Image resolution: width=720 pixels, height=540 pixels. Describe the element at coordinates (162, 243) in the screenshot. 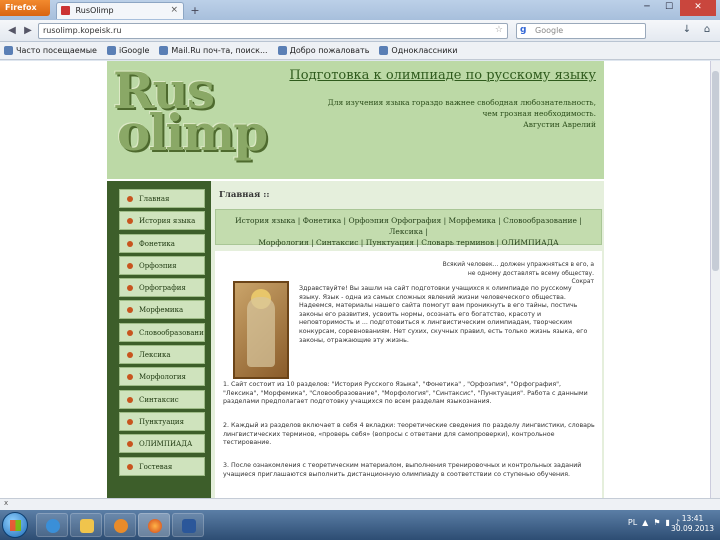

I see `sidebar-item-phonetics: Фонетика` at that location.